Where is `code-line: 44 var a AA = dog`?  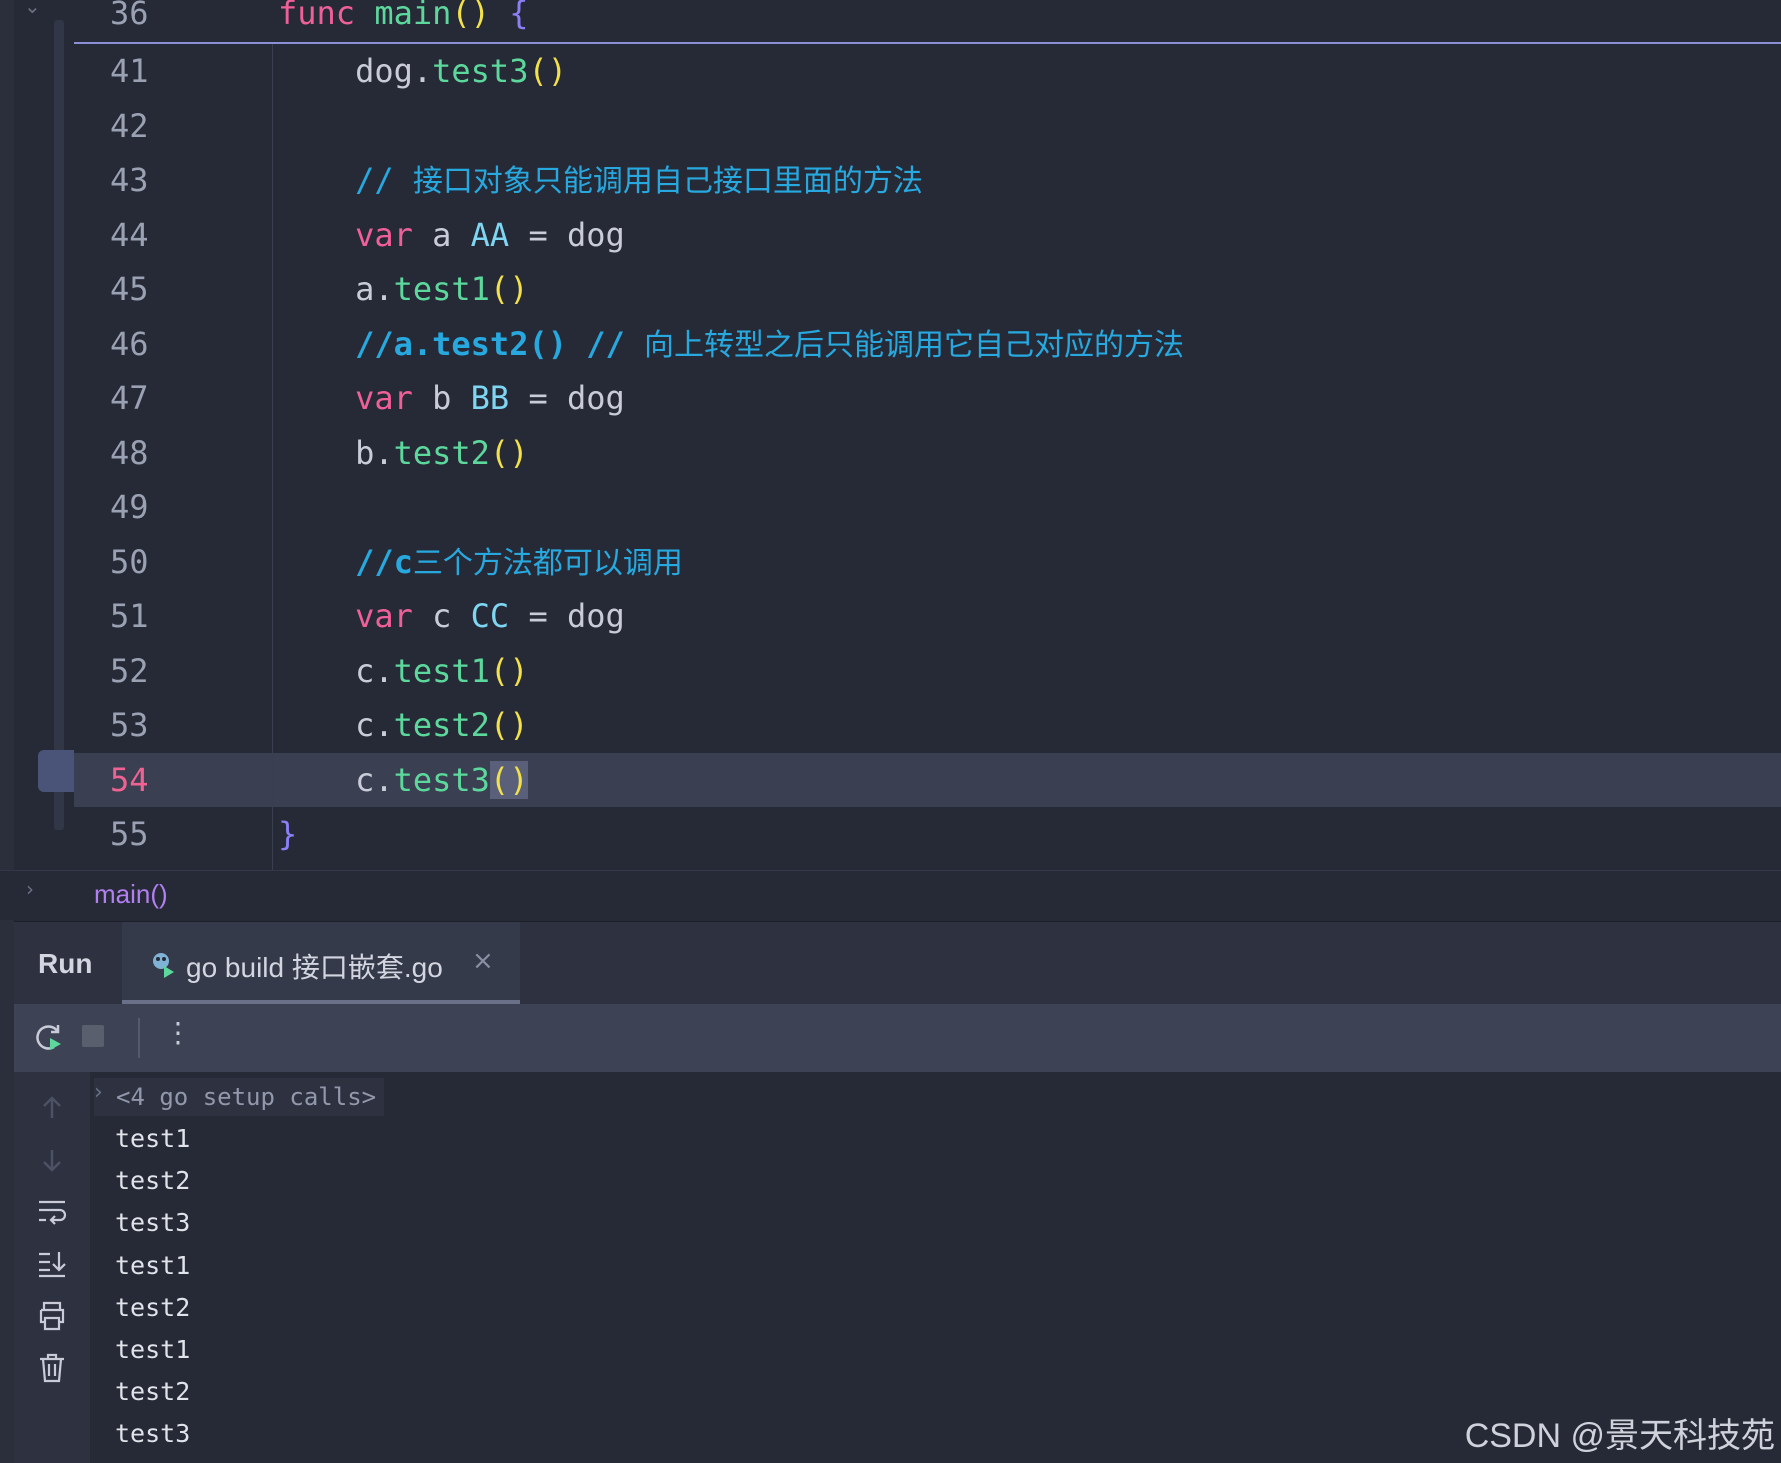 code-line: 44 var a AA = dog is located at coordinates (927, 235).